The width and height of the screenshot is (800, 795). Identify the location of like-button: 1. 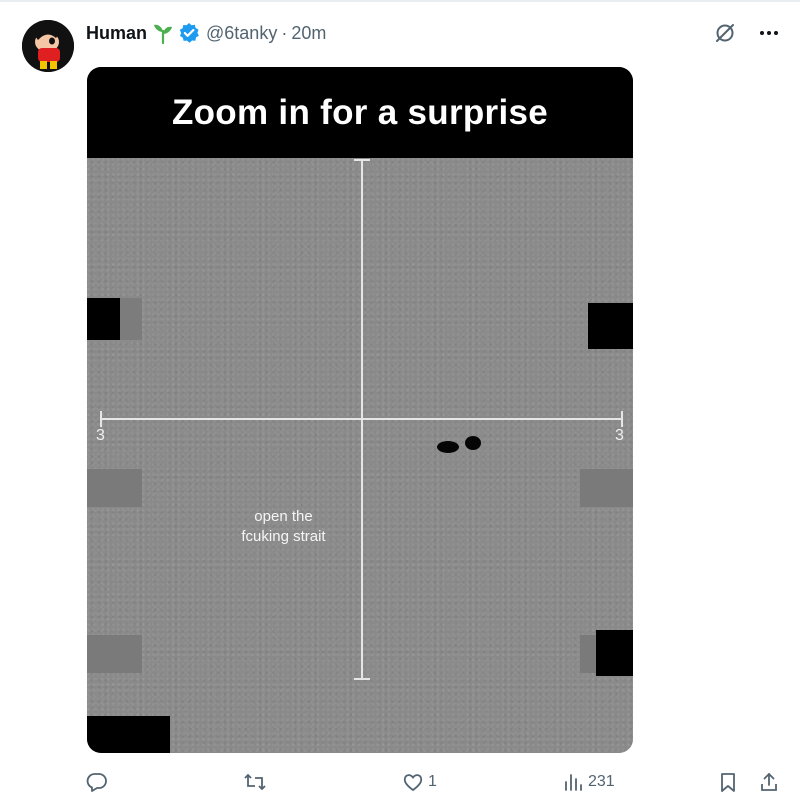
(419, 782).